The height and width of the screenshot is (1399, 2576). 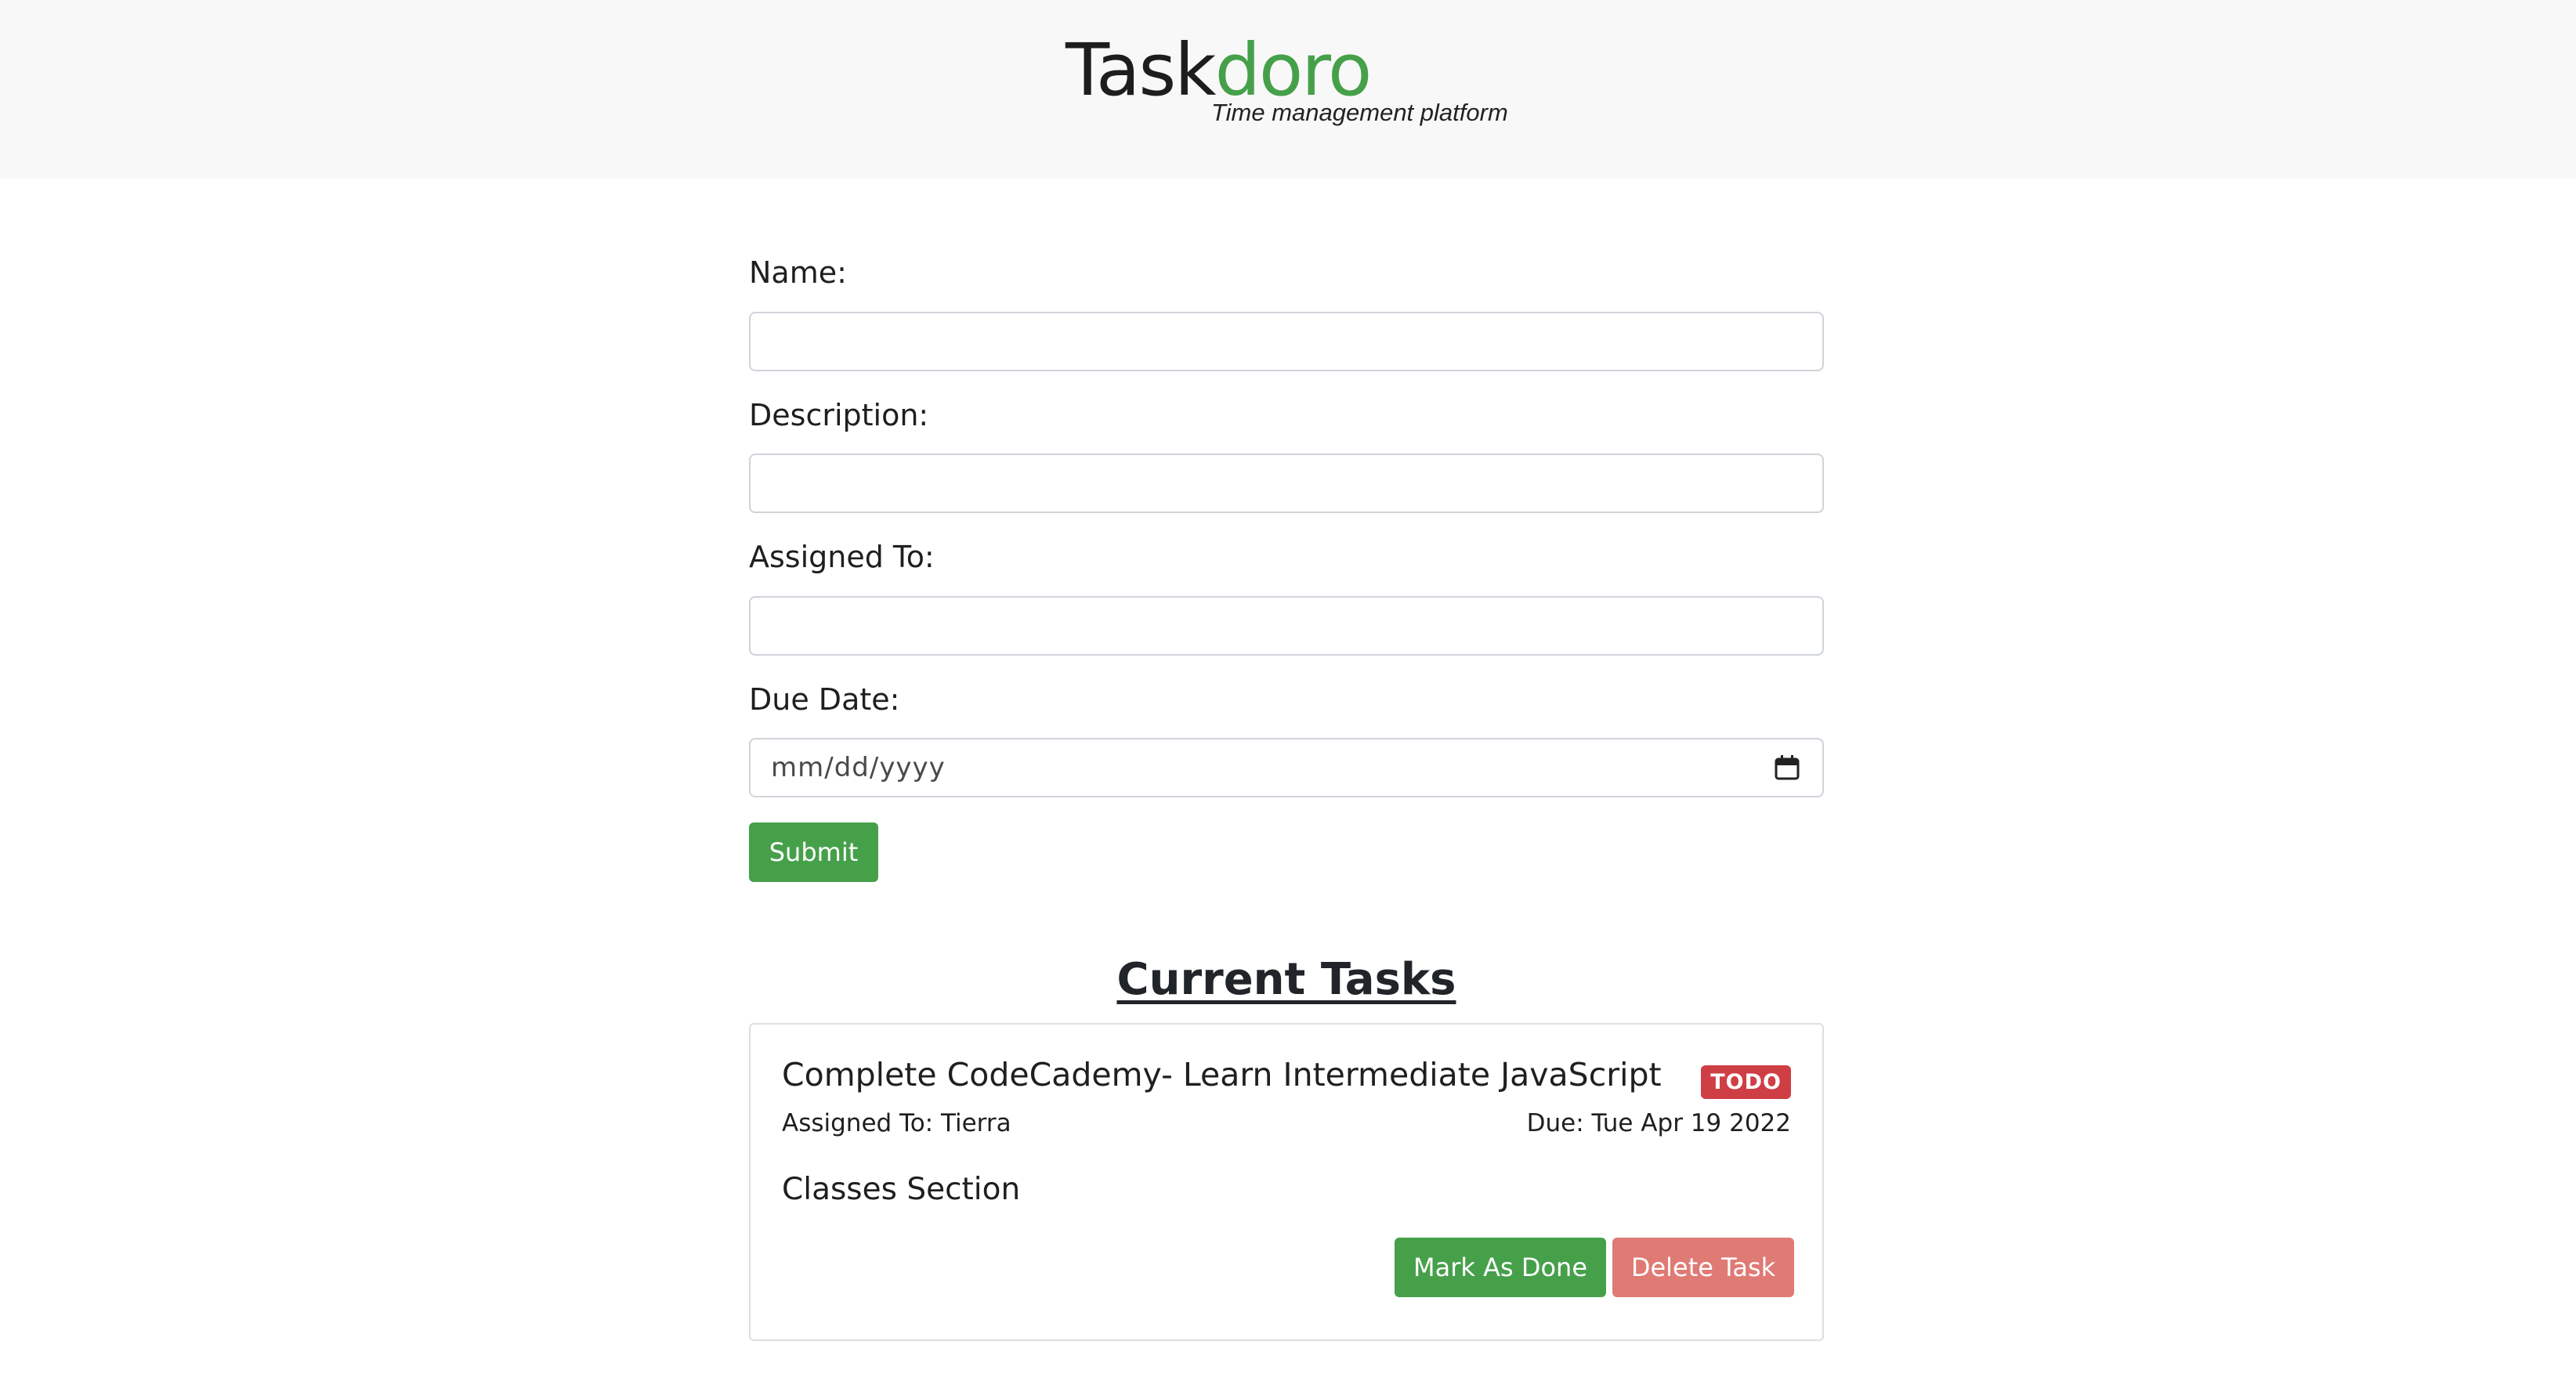 I want to click on site-header: Taskdoro Time management platform, so click(x=1288, y=89).